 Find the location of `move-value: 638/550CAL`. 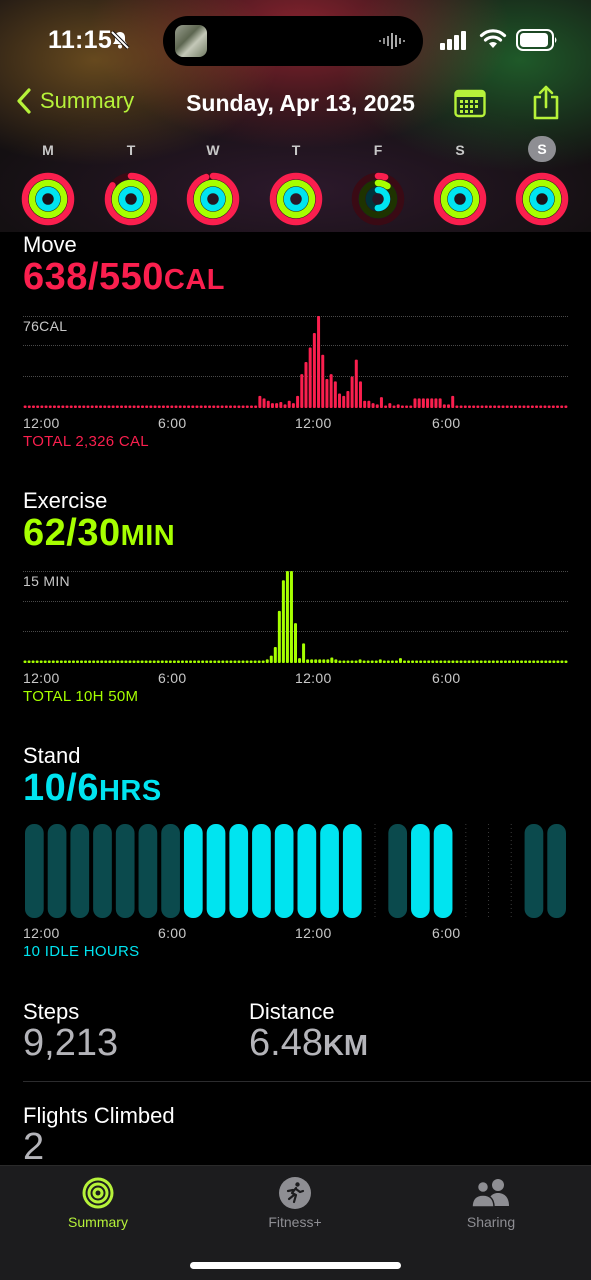

move-value: 638/550CAL is located at coordinates (124, 277).